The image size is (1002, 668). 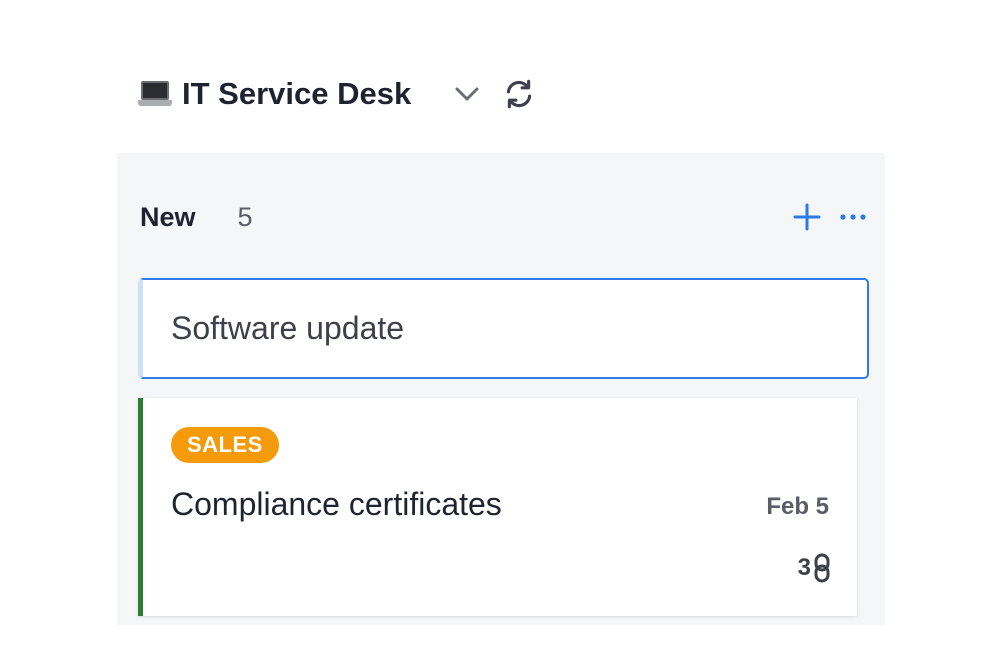 What do you see at coordinates (822, 568) in the screenshot?
I see `link-icon` at bounding box center [822, 568].